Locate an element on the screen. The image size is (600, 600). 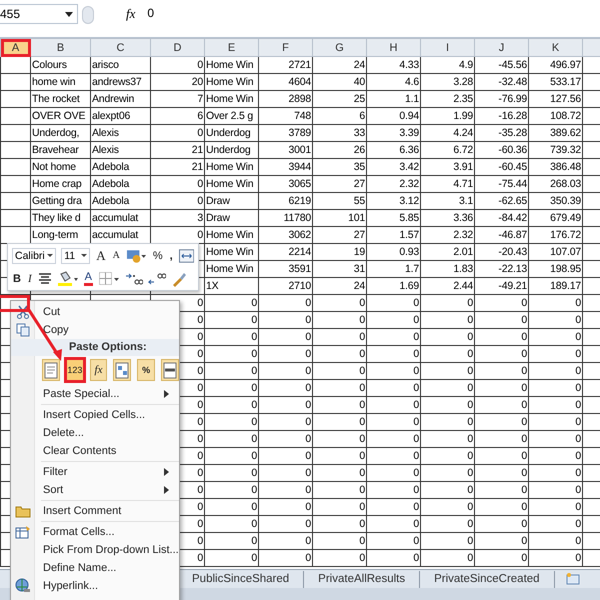
column-header: F is located at coordinates (285, 47).